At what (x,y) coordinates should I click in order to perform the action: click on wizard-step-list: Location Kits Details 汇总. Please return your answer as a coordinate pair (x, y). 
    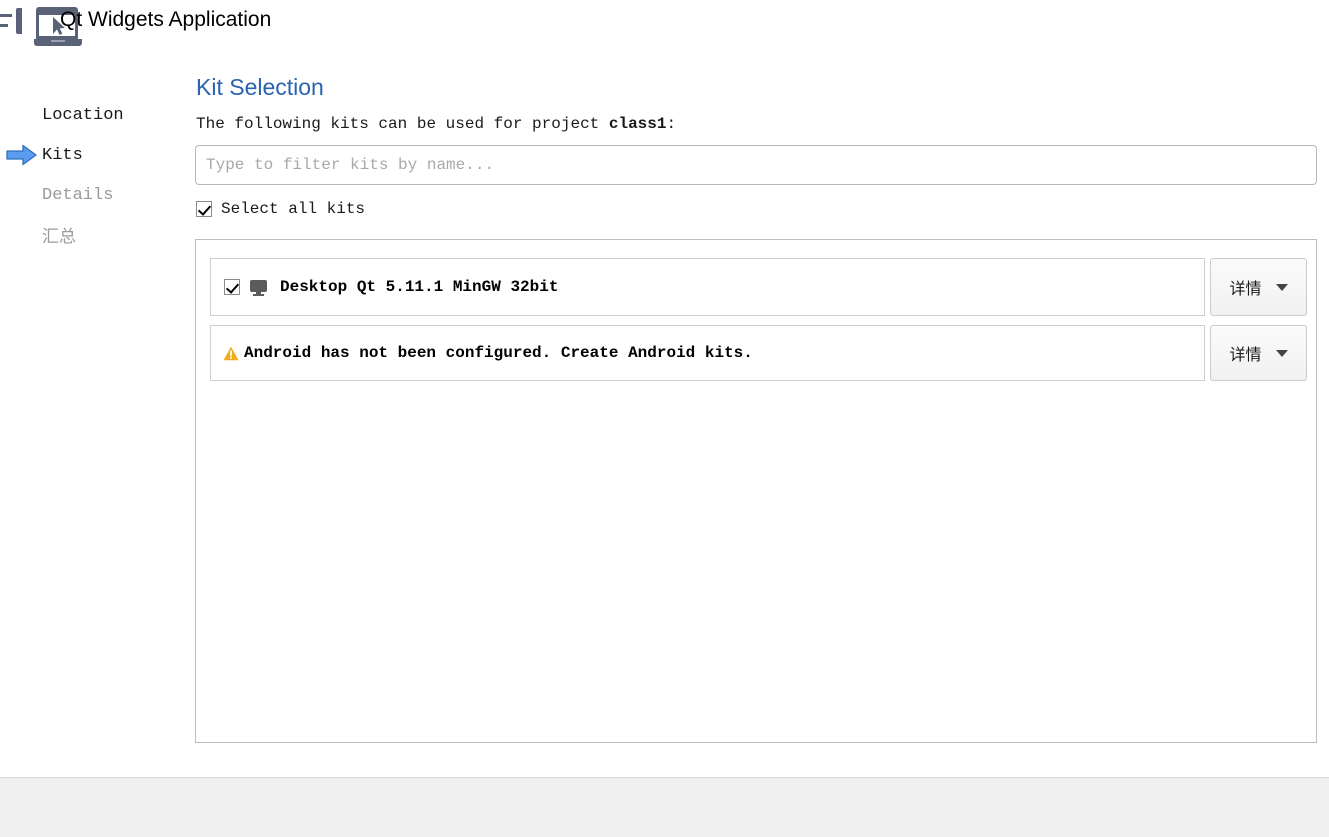
    Looking at the image, I should click on (92, 175).